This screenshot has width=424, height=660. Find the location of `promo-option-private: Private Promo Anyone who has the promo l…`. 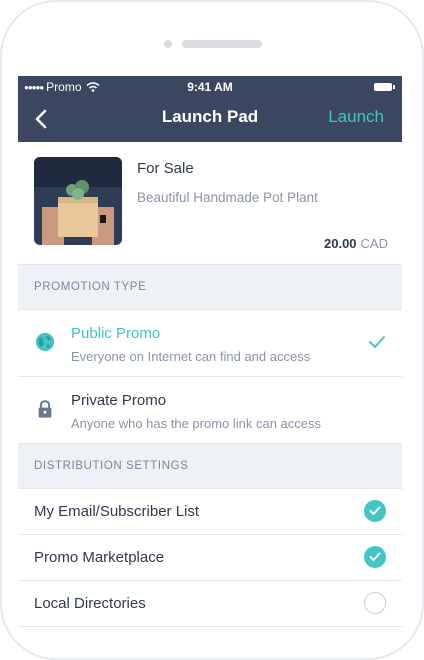

promo-option-private: Private Promo Anyone who has the promo l… is located at coordinates (210, 410).